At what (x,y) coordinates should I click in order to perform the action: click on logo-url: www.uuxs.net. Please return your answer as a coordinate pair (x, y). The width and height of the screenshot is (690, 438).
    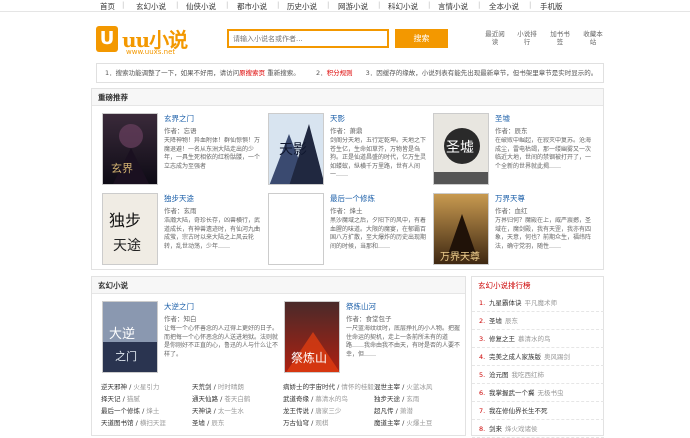
    Looking at the image, I should click on (151, 52).